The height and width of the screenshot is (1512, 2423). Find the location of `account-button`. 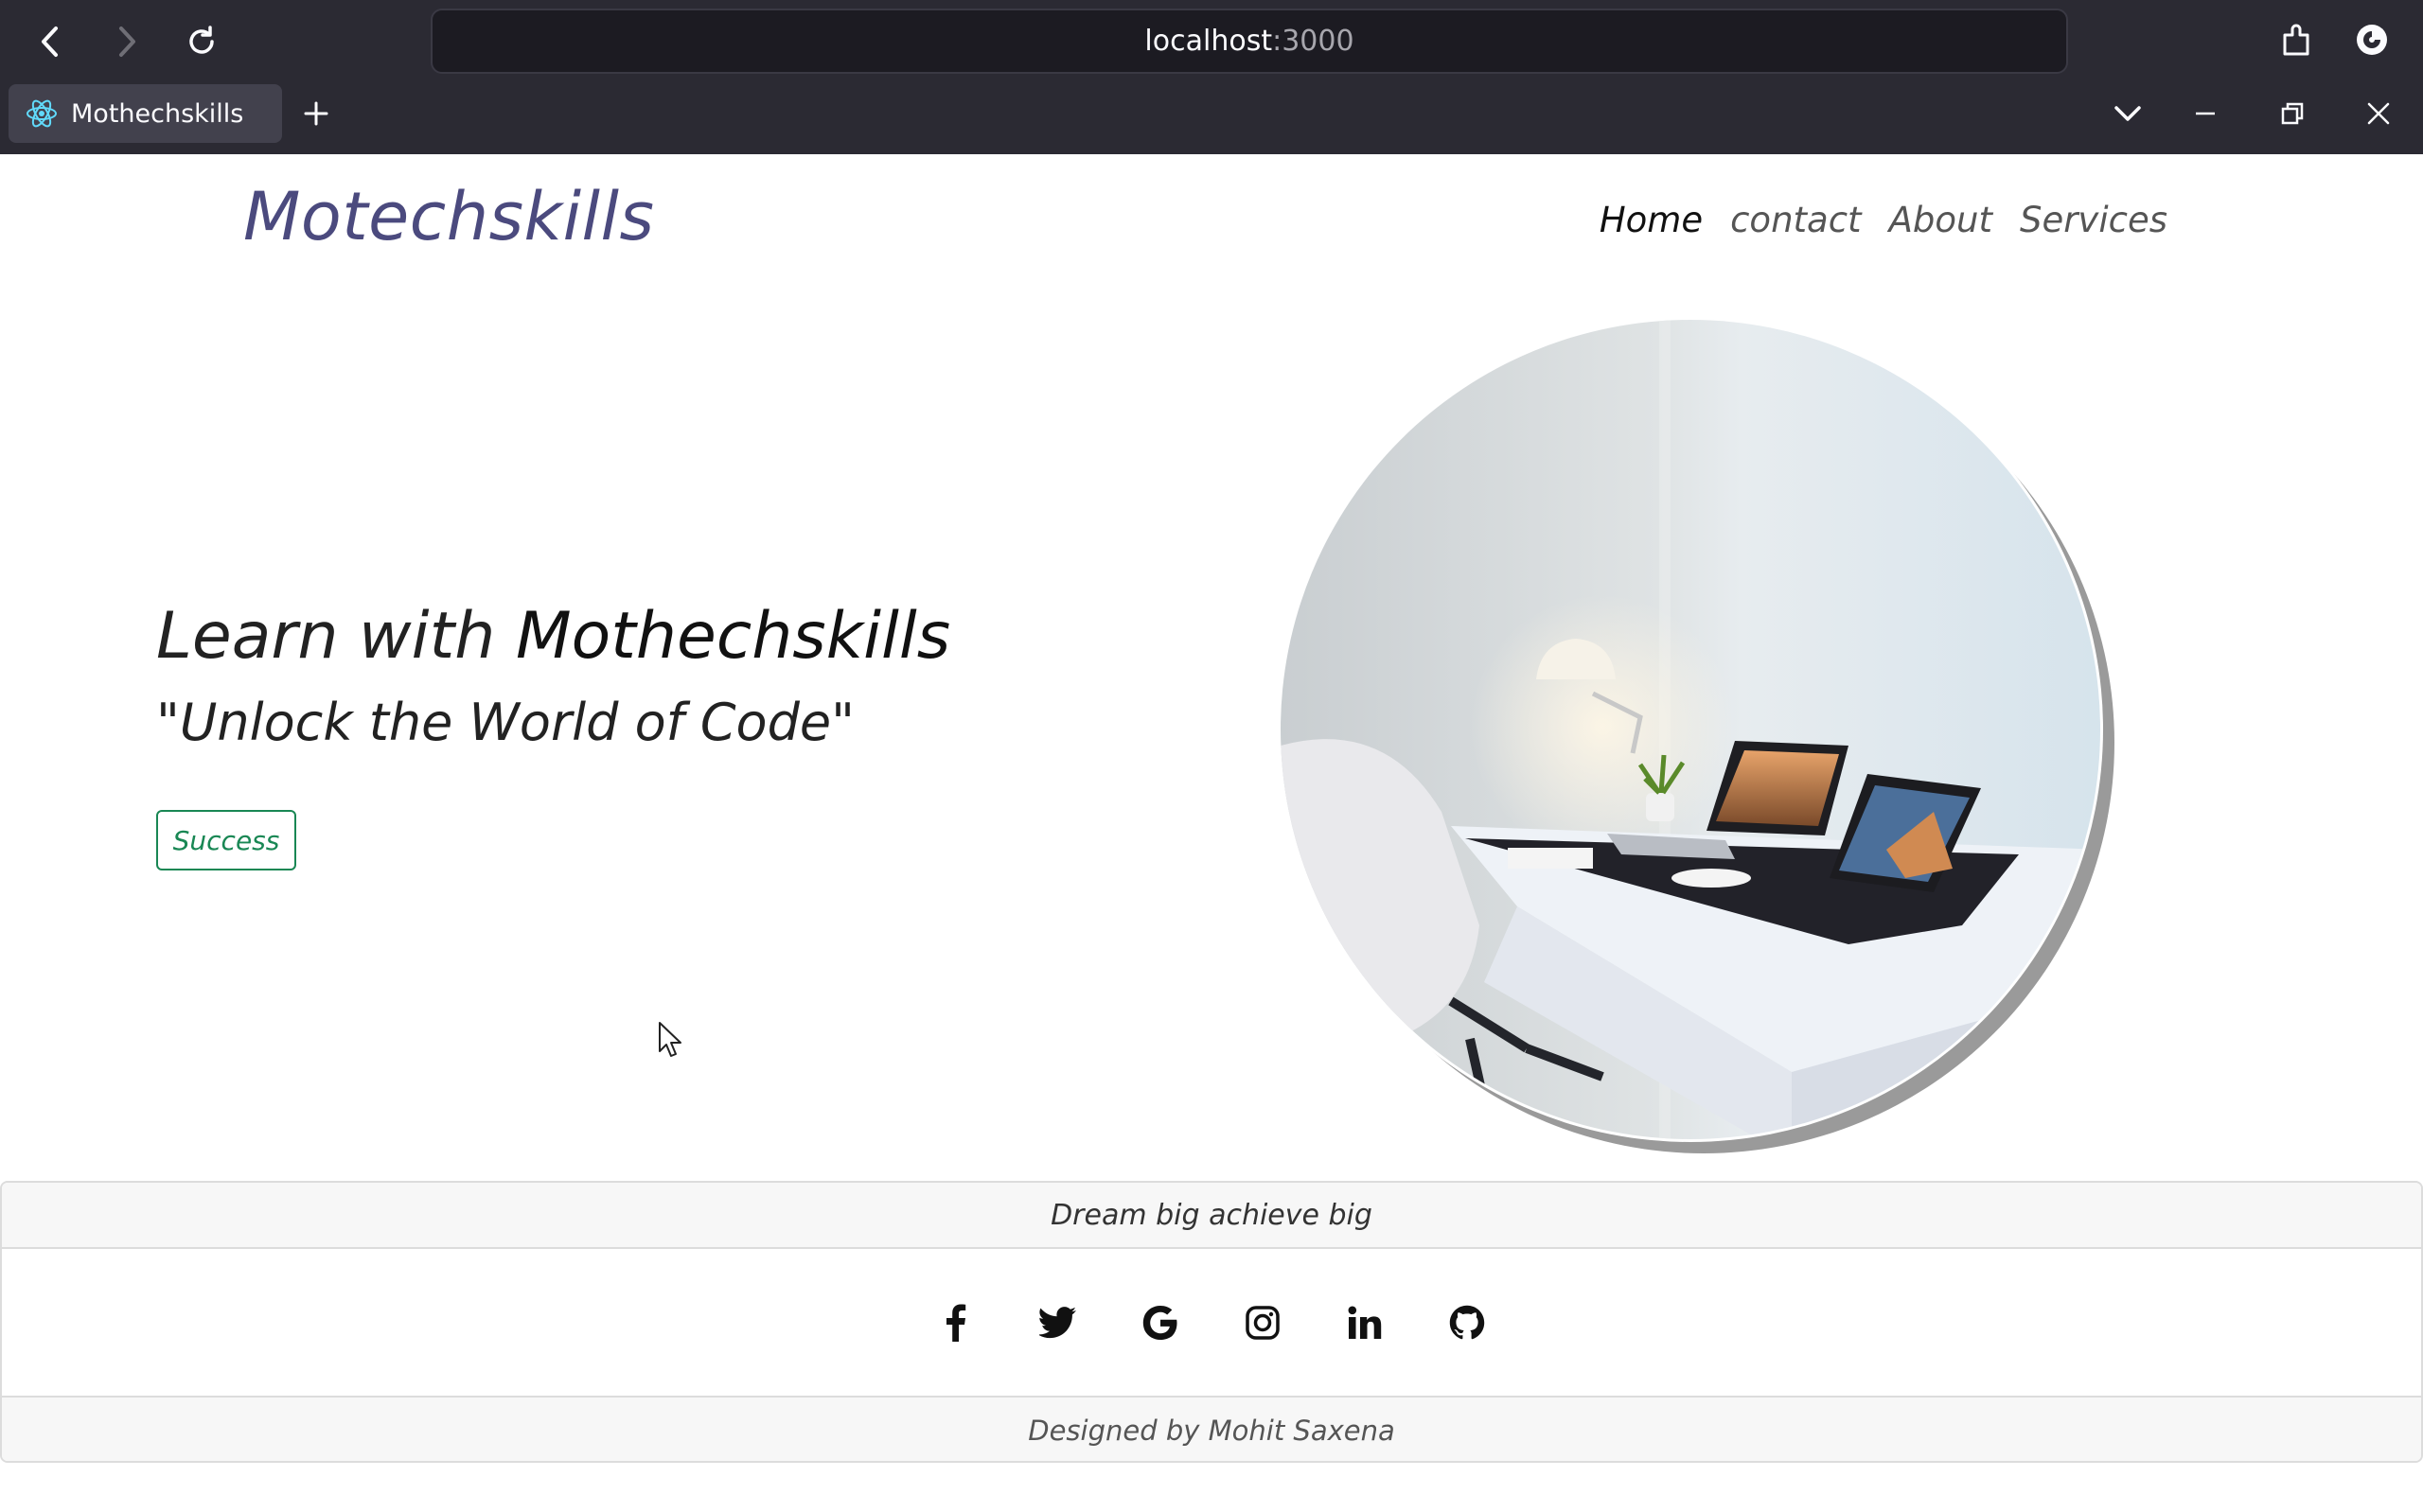

account-button is located at coordinates (2371, 39).